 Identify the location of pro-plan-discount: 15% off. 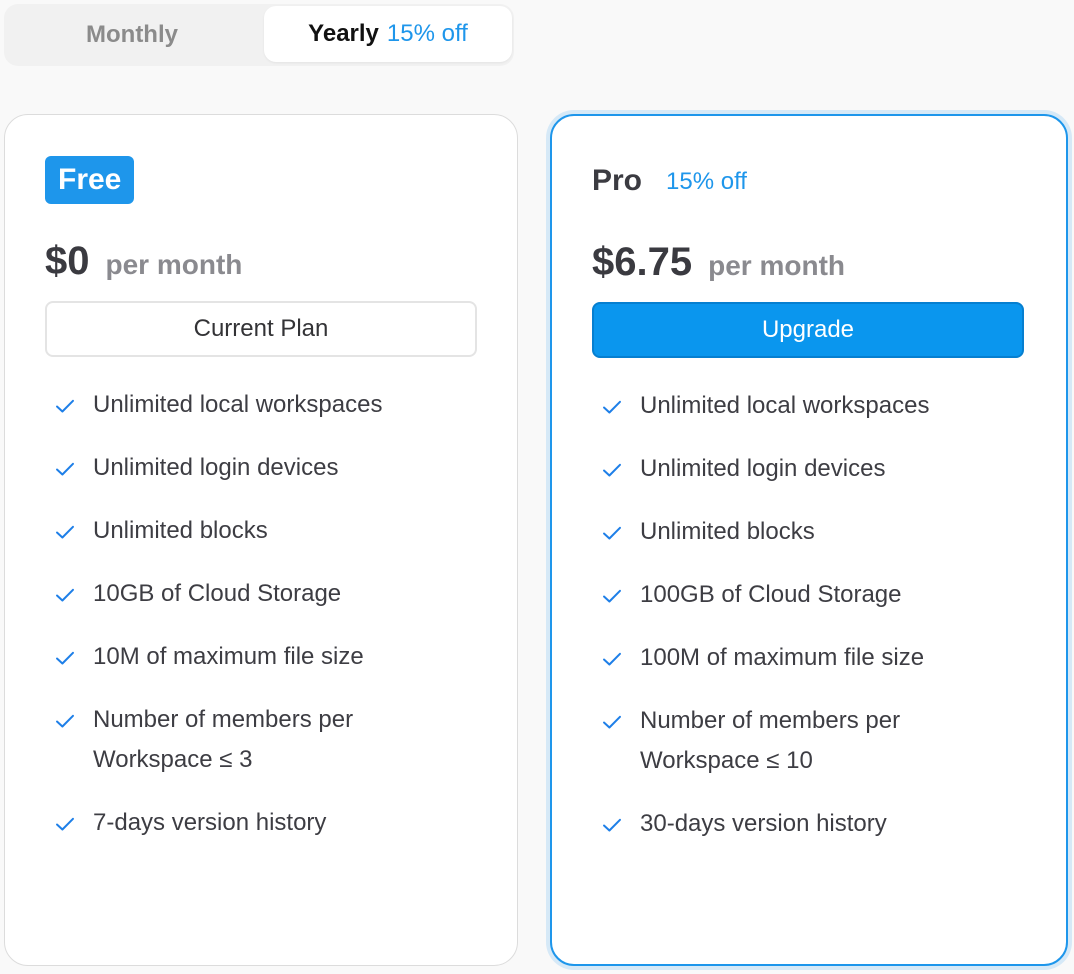
(706, 181).